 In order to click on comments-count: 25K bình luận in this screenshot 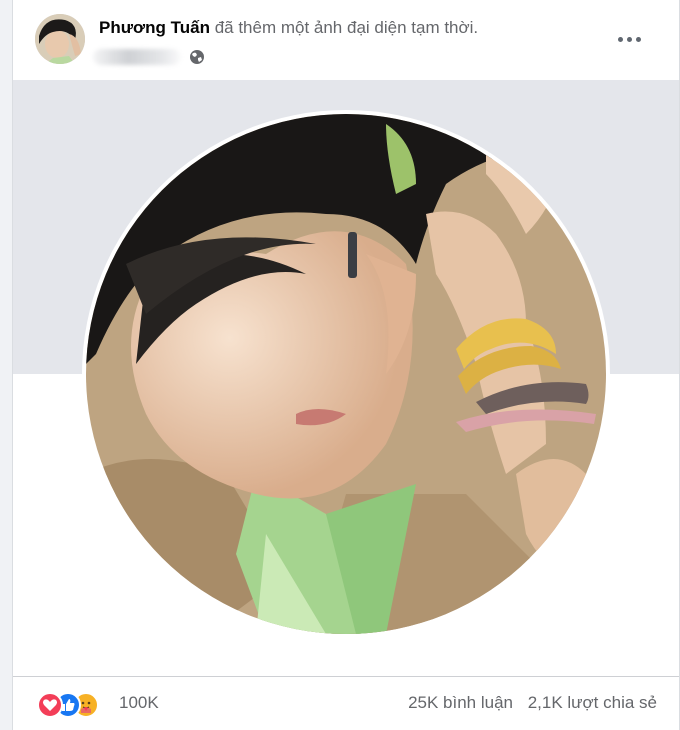, I will do `click(460, 703)`.